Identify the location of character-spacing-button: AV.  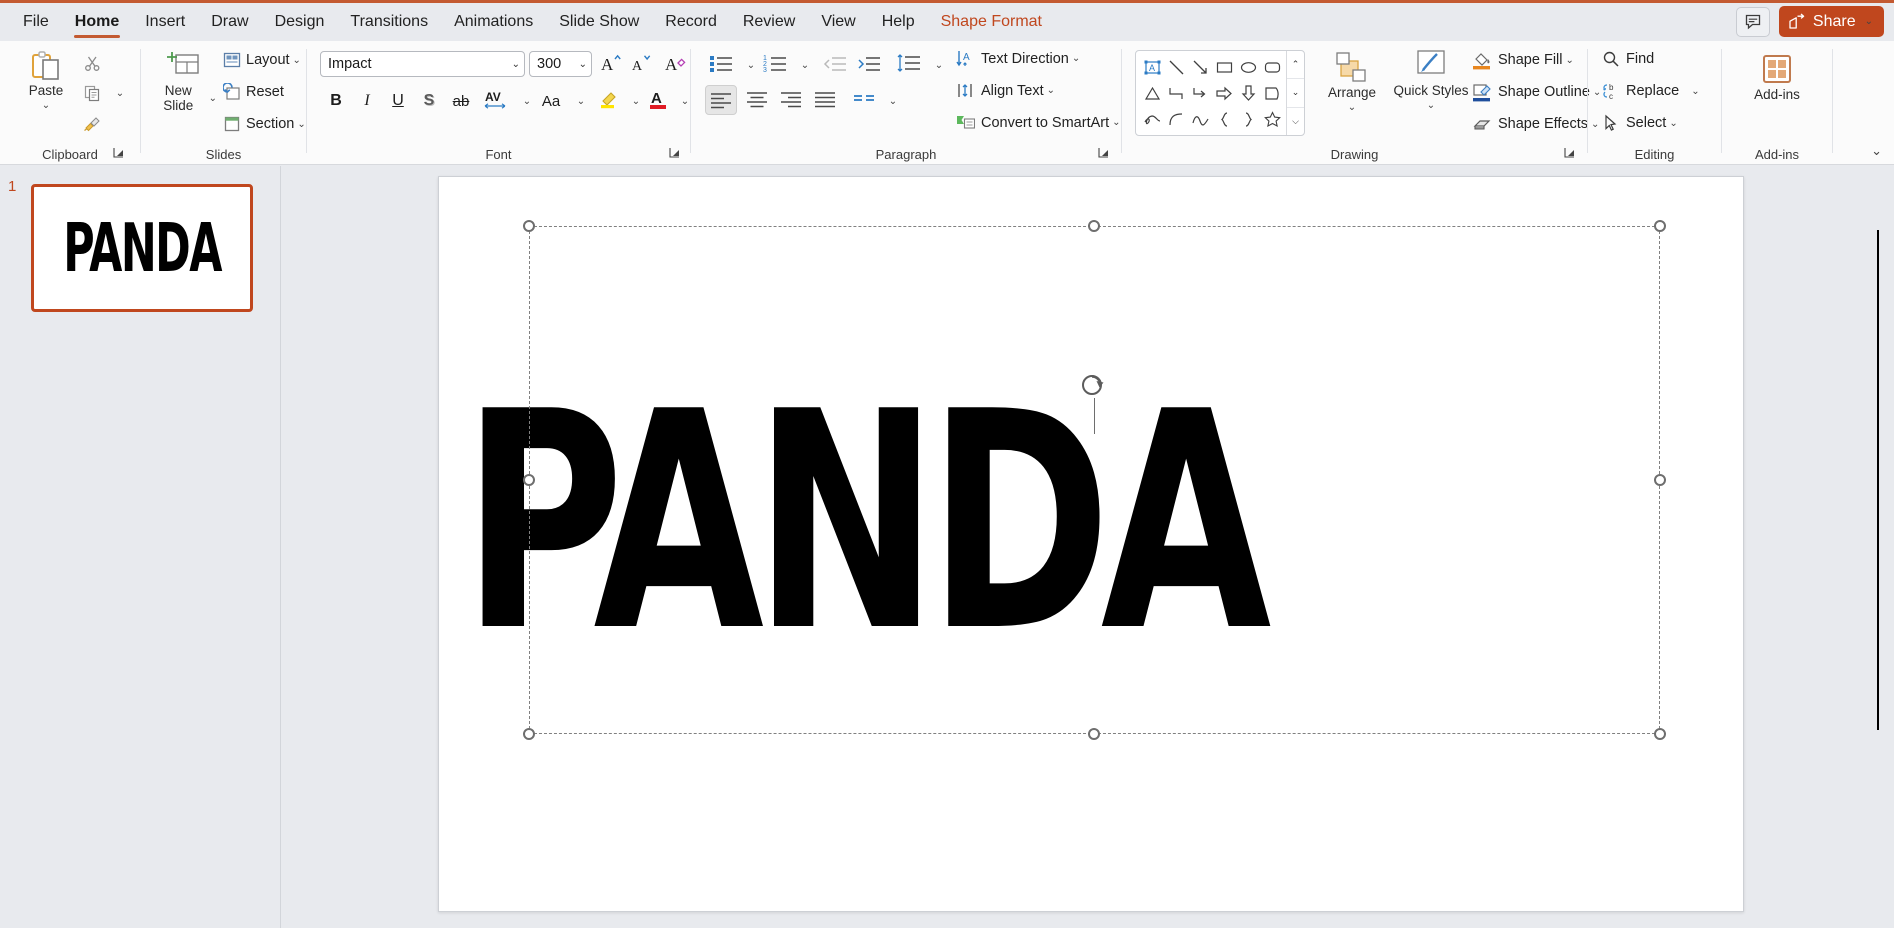
(496, 99).